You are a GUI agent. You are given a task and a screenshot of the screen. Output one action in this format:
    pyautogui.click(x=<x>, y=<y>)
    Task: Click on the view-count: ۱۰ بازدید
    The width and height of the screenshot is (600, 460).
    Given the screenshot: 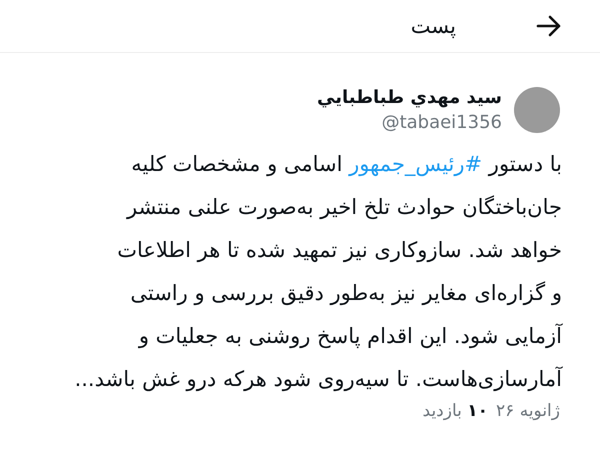 What is the action you would take?
    pyautogui.click(x=455, y=411)
    